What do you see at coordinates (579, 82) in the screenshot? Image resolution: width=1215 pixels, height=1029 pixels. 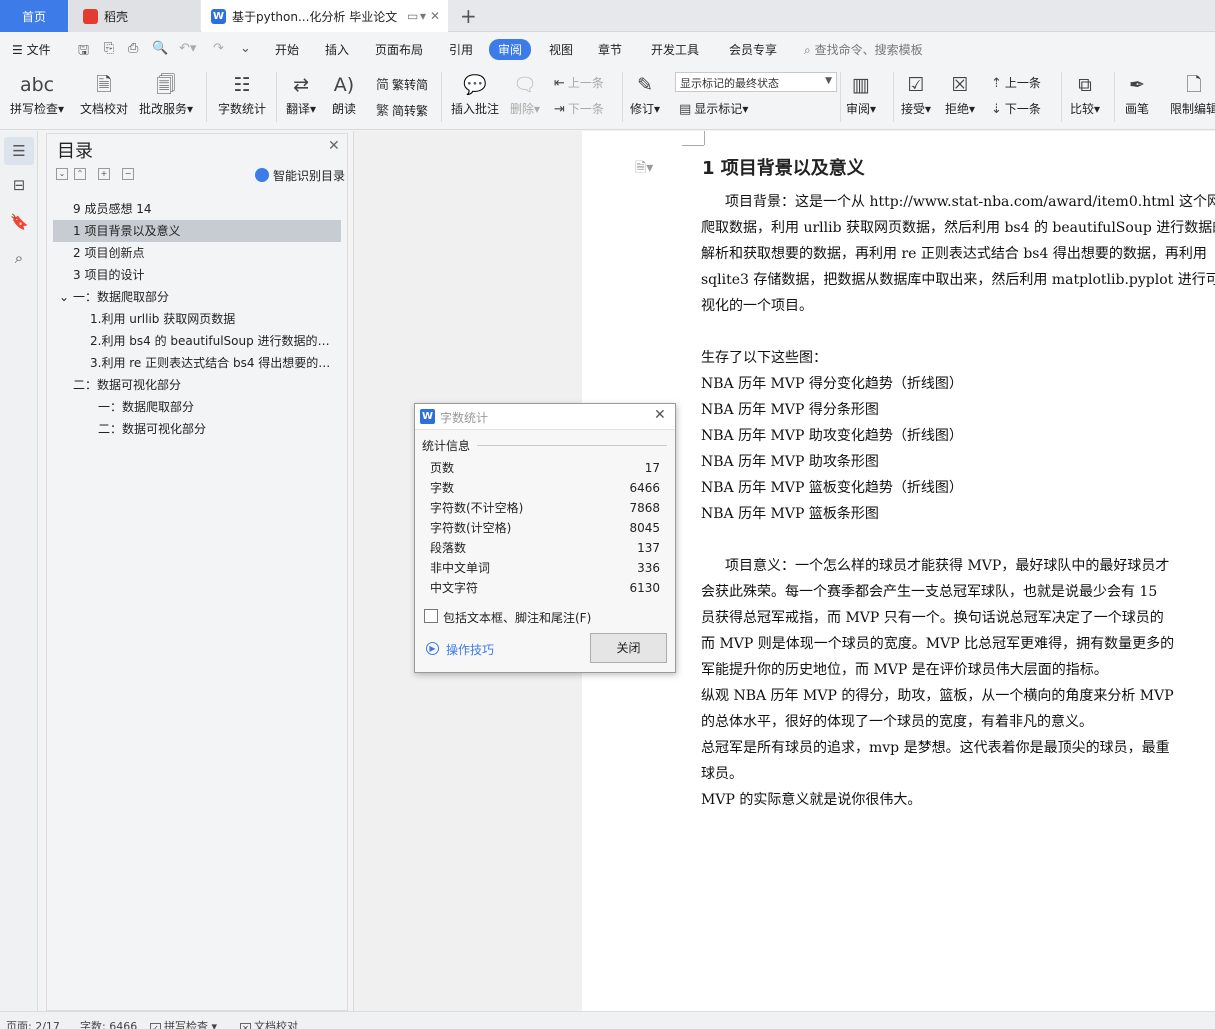 I see `prev-comment-button: ⇤ 上一条` at bounding box center [579, 82].